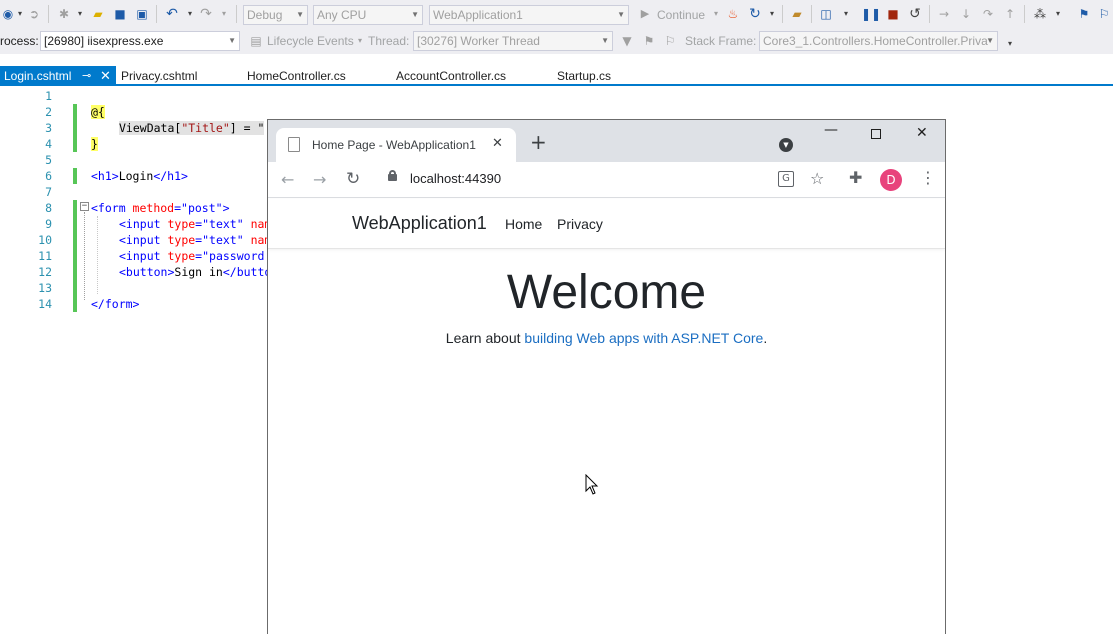  Describe the element at coordinates (419, 223) in the screenshot. I see `site-brand-link: WebApplication1` at that location.